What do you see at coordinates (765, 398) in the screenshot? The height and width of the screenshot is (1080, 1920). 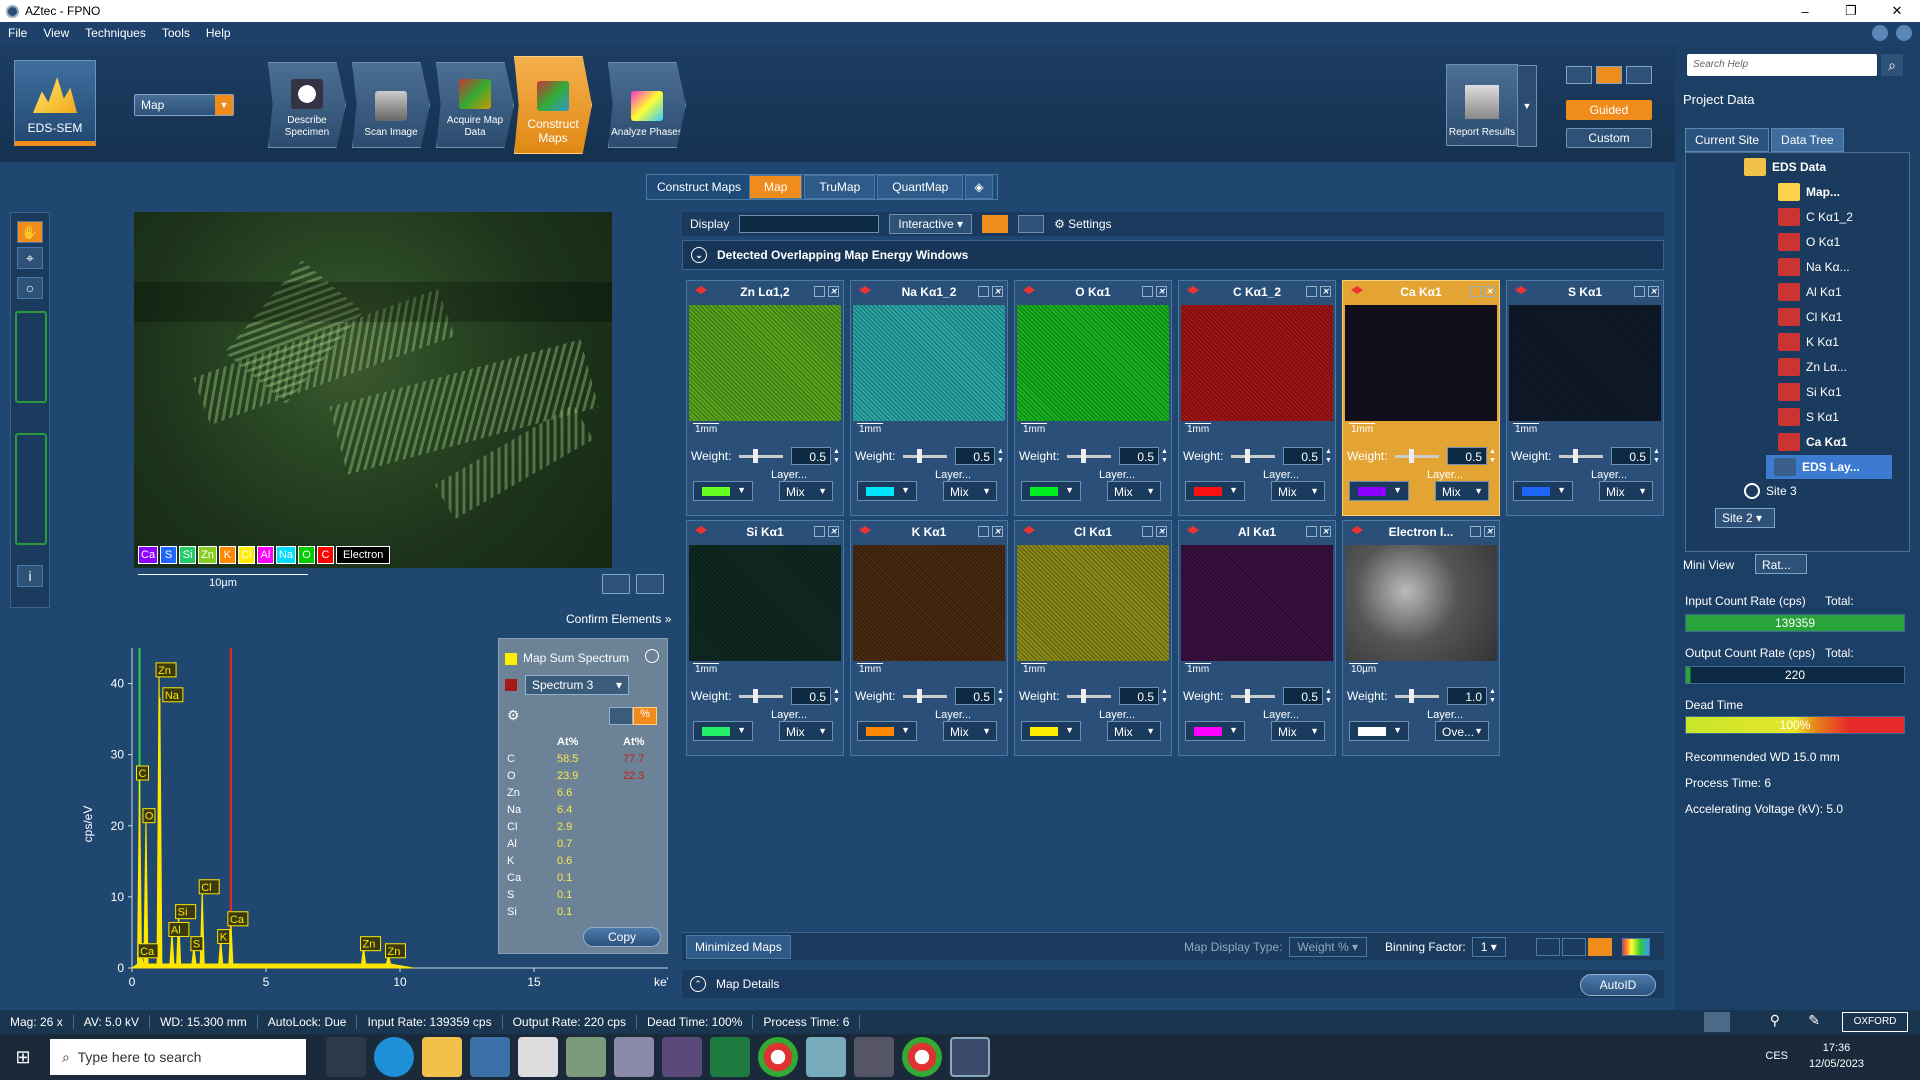 I see `map-card: Zn Lα1,2 ✕ 1mm Weight: 0.5 ▲ ▼ Layer... ▼ Mix ▼` at bounding box center [765, 398].